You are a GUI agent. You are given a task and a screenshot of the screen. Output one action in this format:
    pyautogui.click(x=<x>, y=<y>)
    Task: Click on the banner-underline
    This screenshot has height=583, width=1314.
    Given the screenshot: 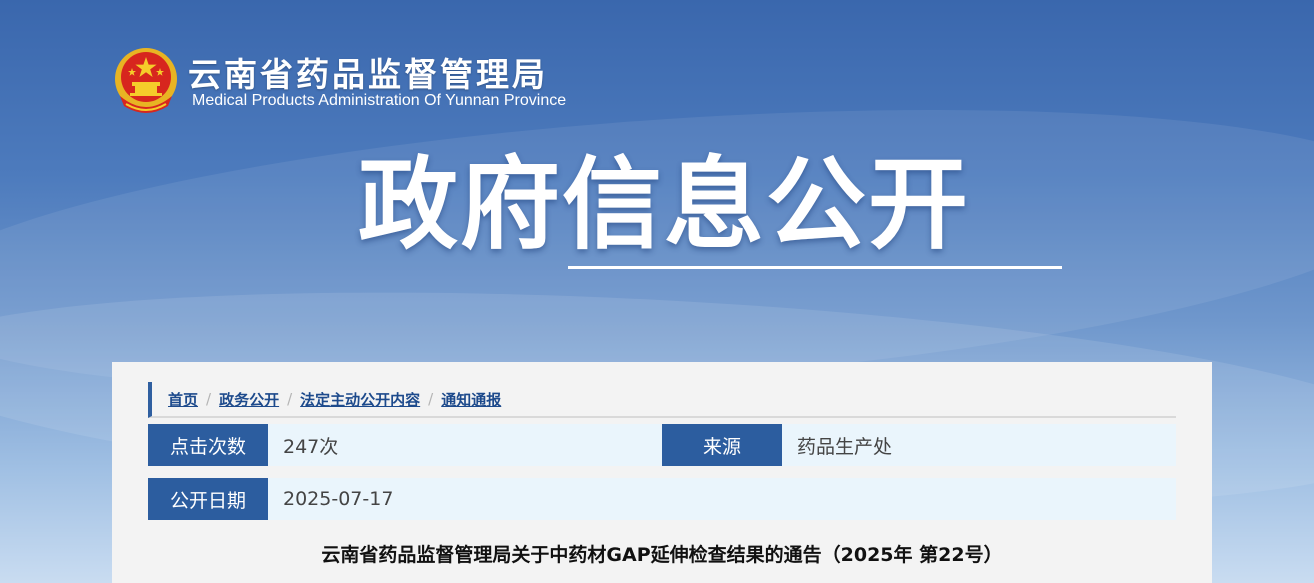 What is the action you would take?
    pyautogui.click(x=815, y=267)
    